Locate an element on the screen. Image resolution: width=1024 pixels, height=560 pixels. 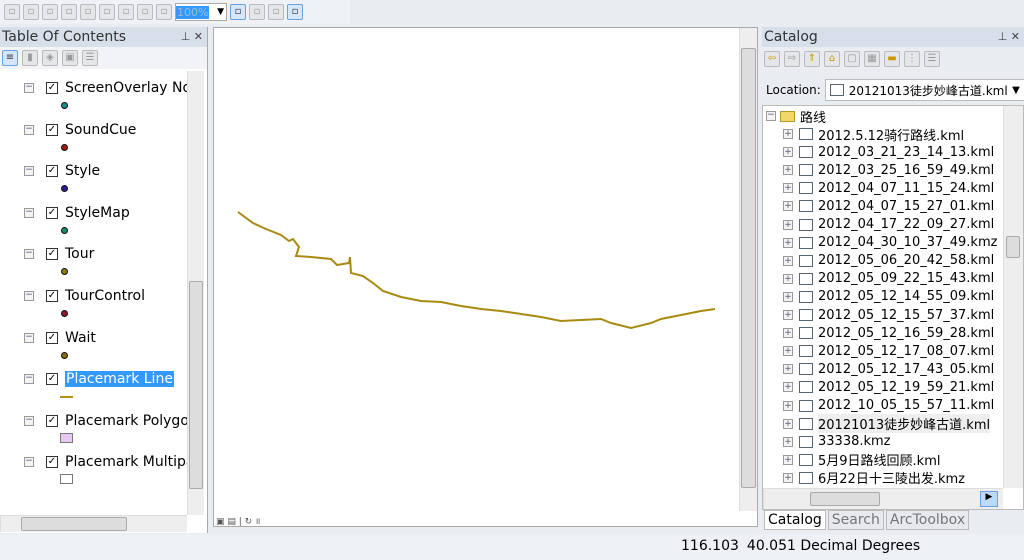
catalog-item: +5月9日路线回顾.kml is located at coordinates (861, 460).